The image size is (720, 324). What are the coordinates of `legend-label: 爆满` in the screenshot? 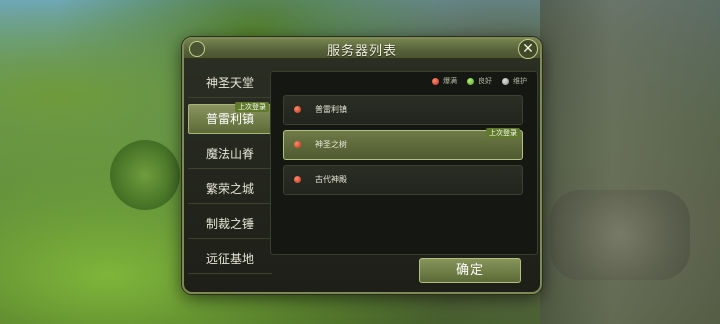 It's located at (450, 81).